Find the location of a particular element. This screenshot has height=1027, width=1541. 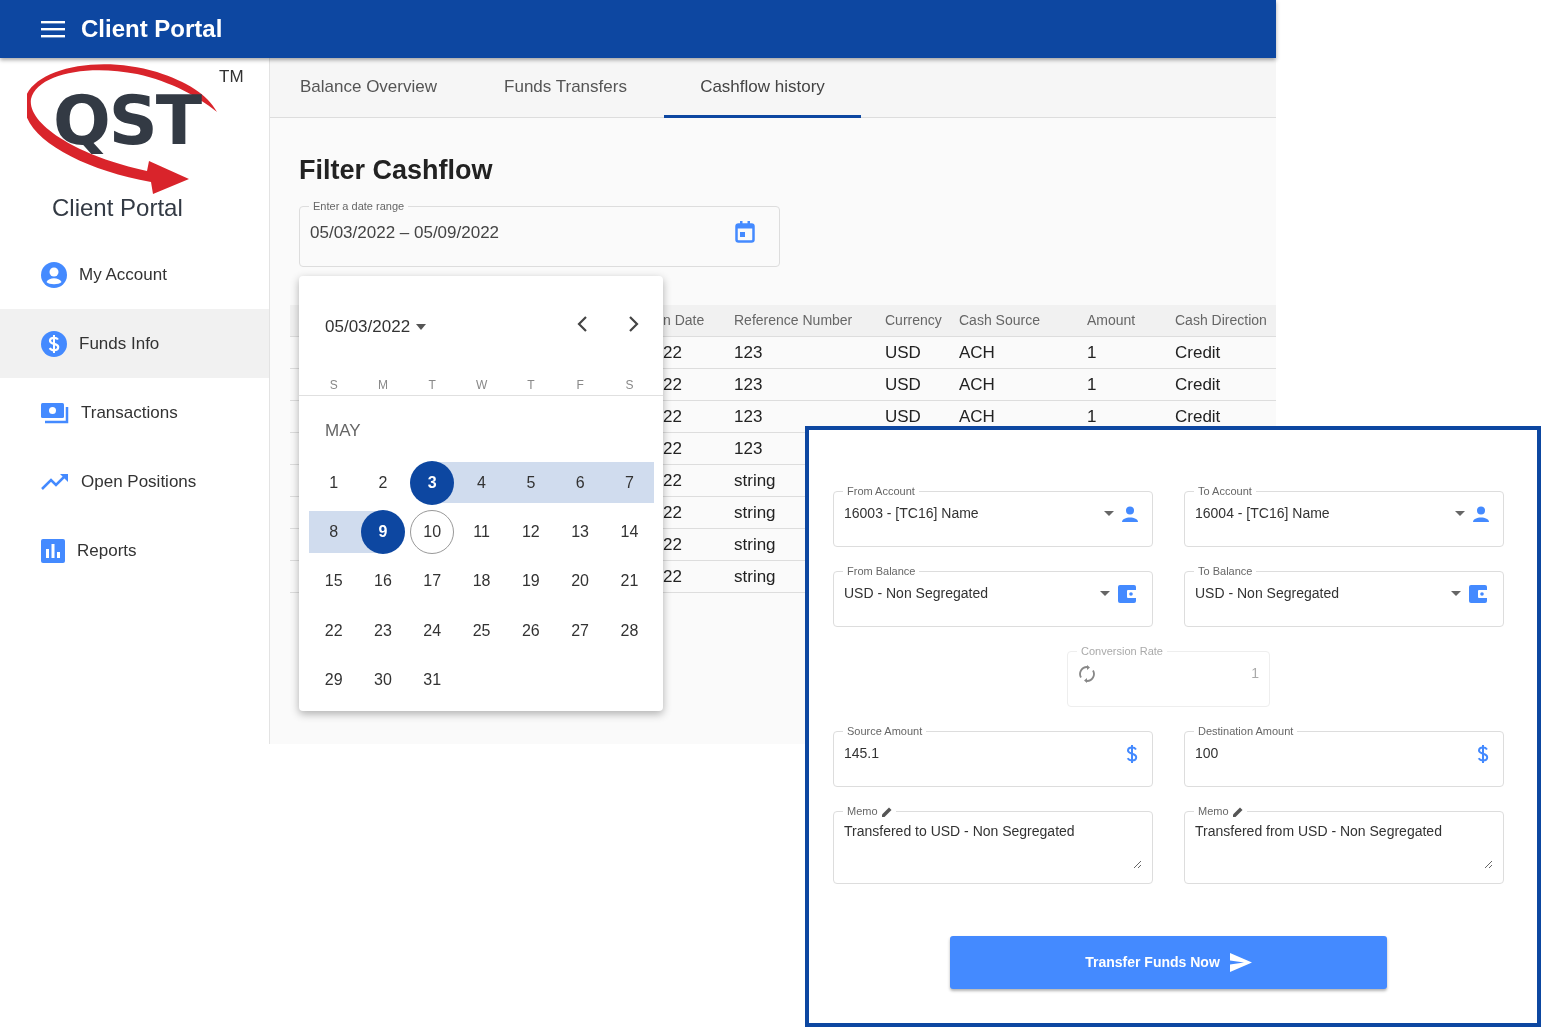

calendar-day: 15 is located at coordinates (333, 581).